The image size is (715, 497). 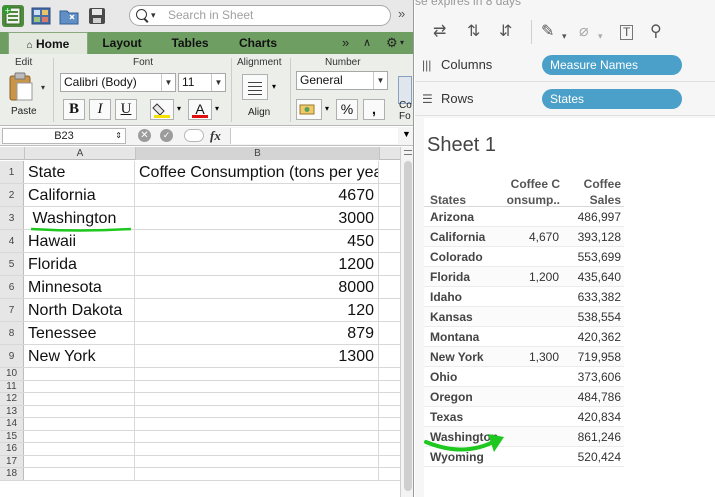 I want to click on font-color-button: A, so click(x=200, y=109).